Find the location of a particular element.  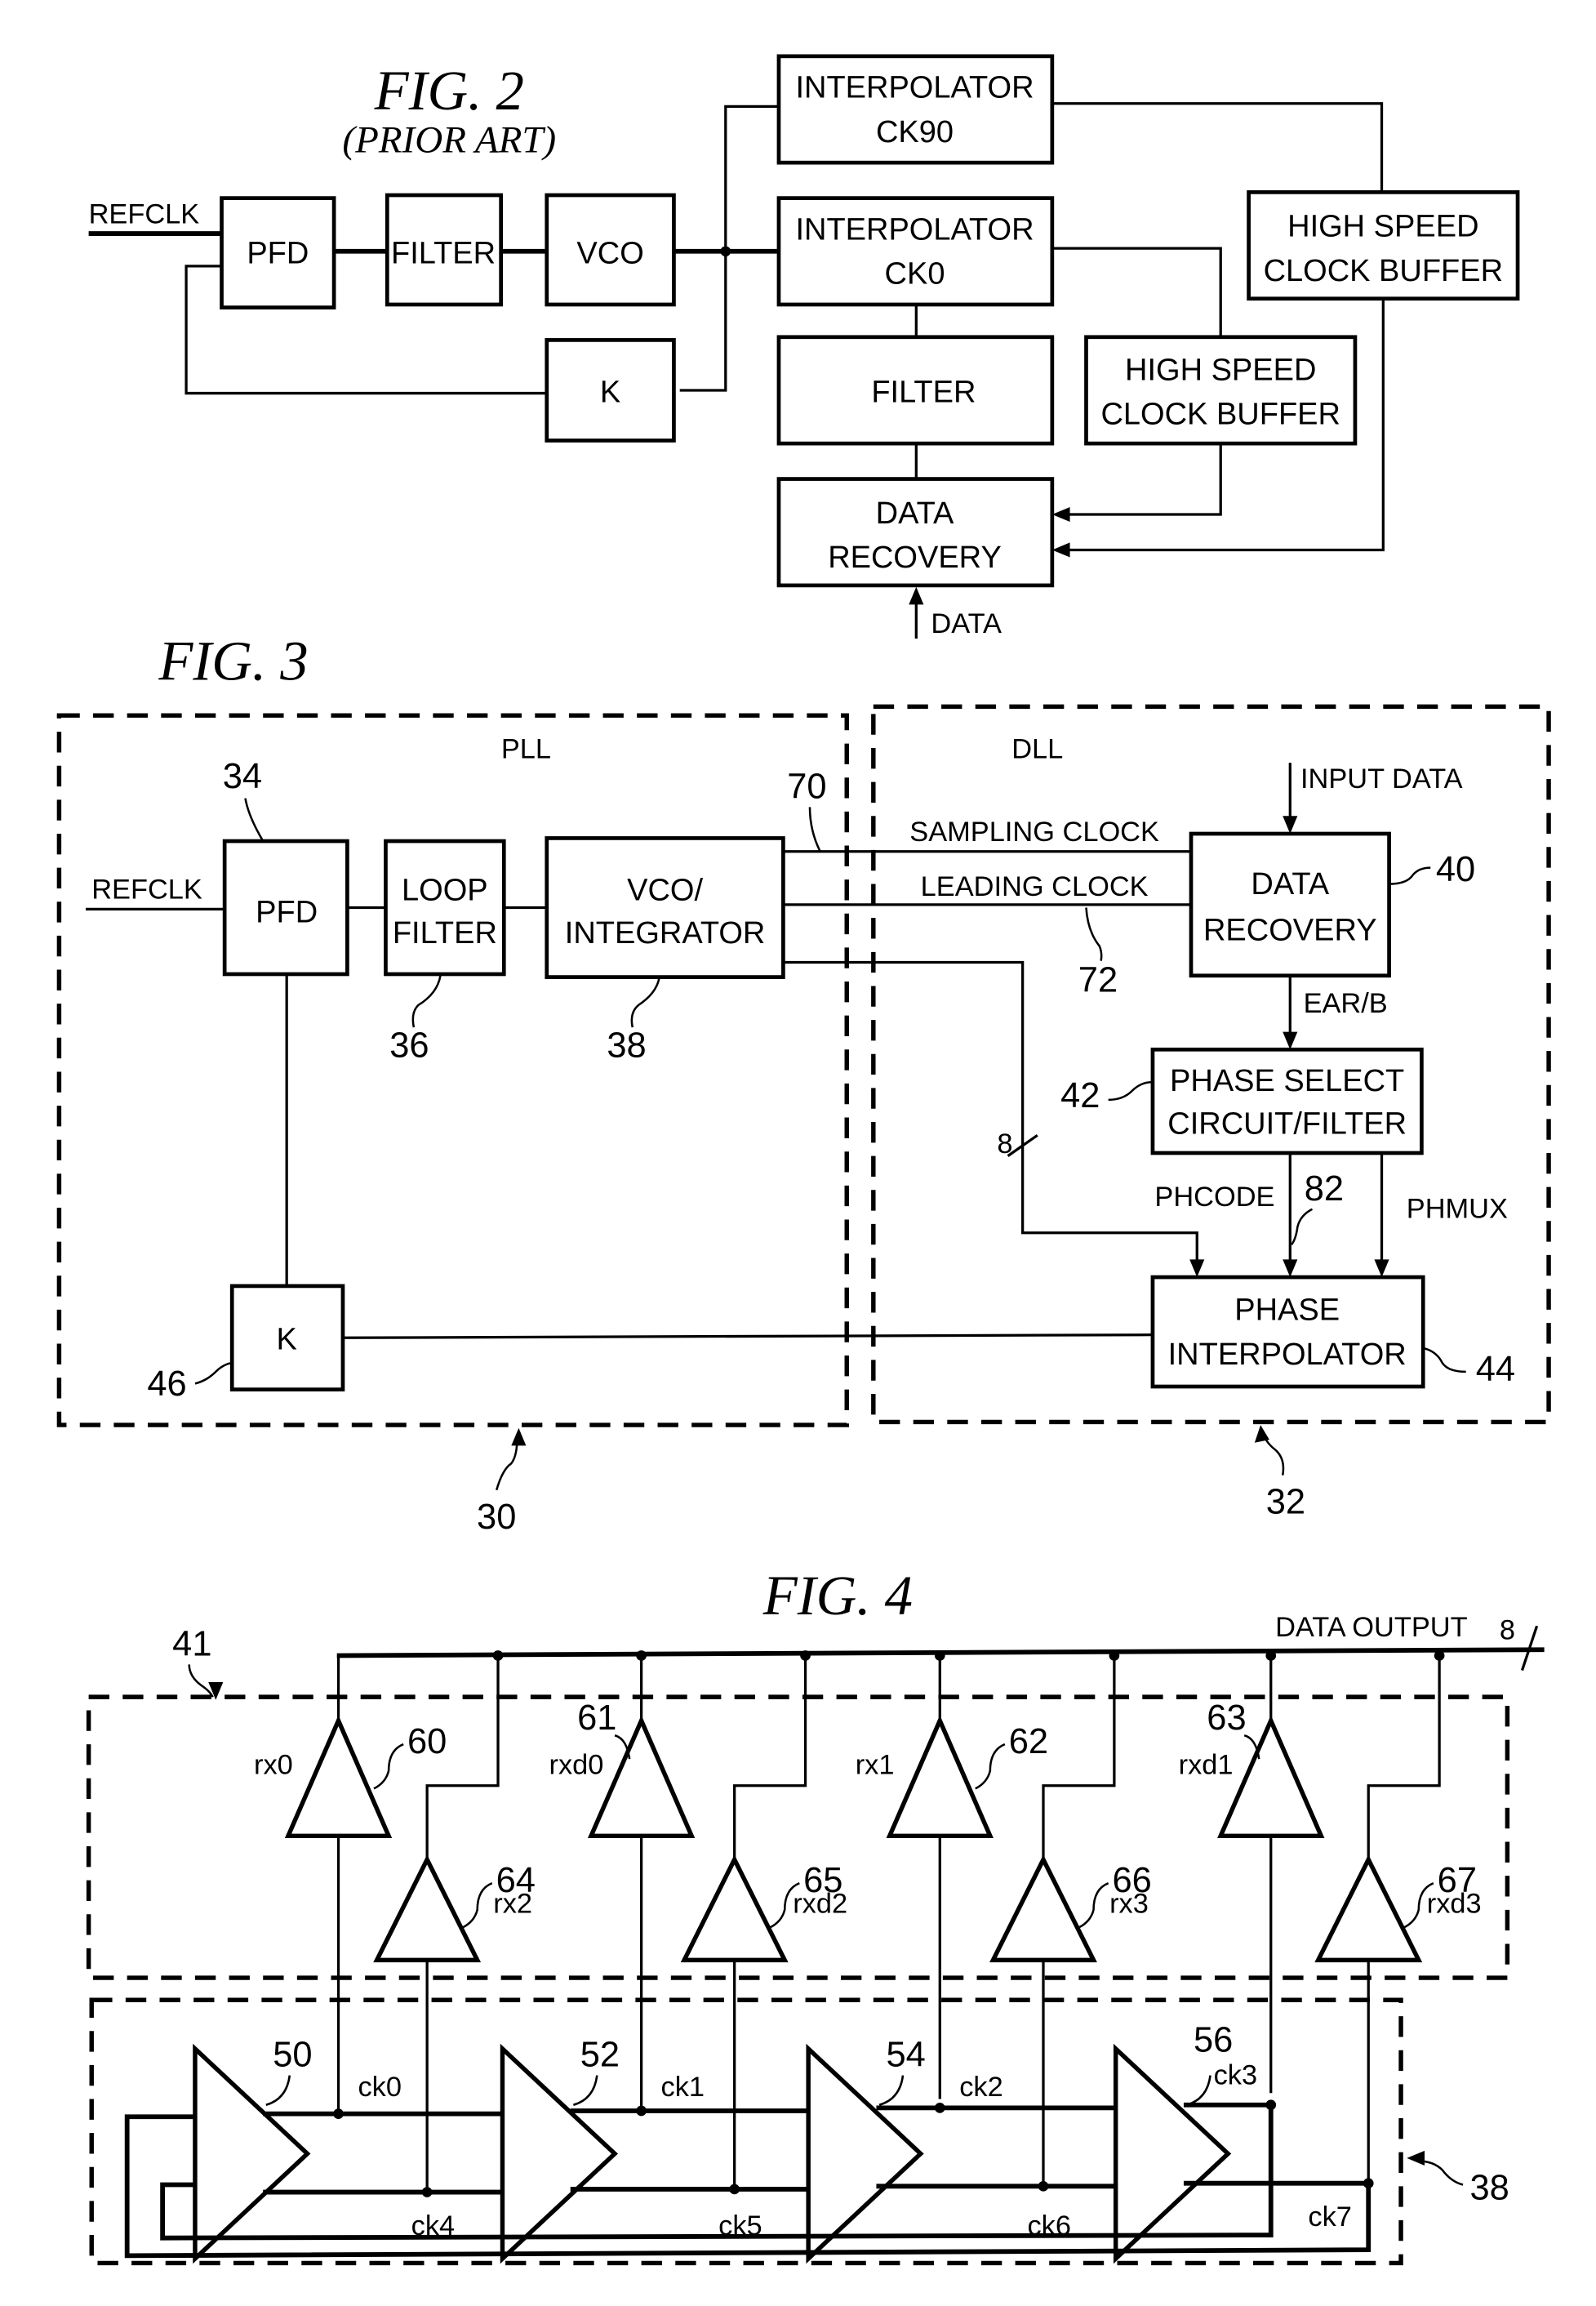

fig2-hscb2-line1: HIGH SPEED is located at coordinates (1220, 370).